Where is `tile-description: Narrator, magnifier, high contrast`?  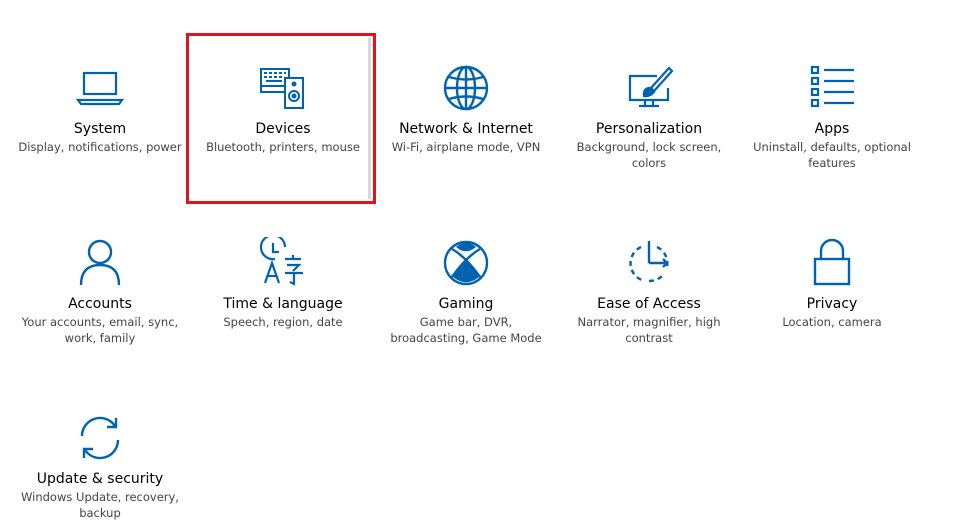
tile-description: Narrator, magnifier, high contrast is located at coordinates (649, 330).